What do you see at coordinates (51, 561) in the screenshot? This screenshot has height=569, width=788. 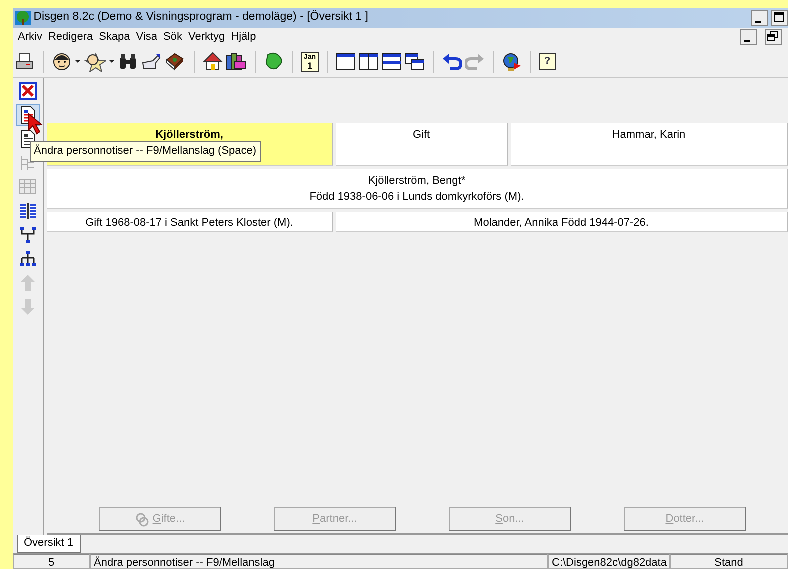 I see `status-bar-field: 5` at bounding box center [51, 561].